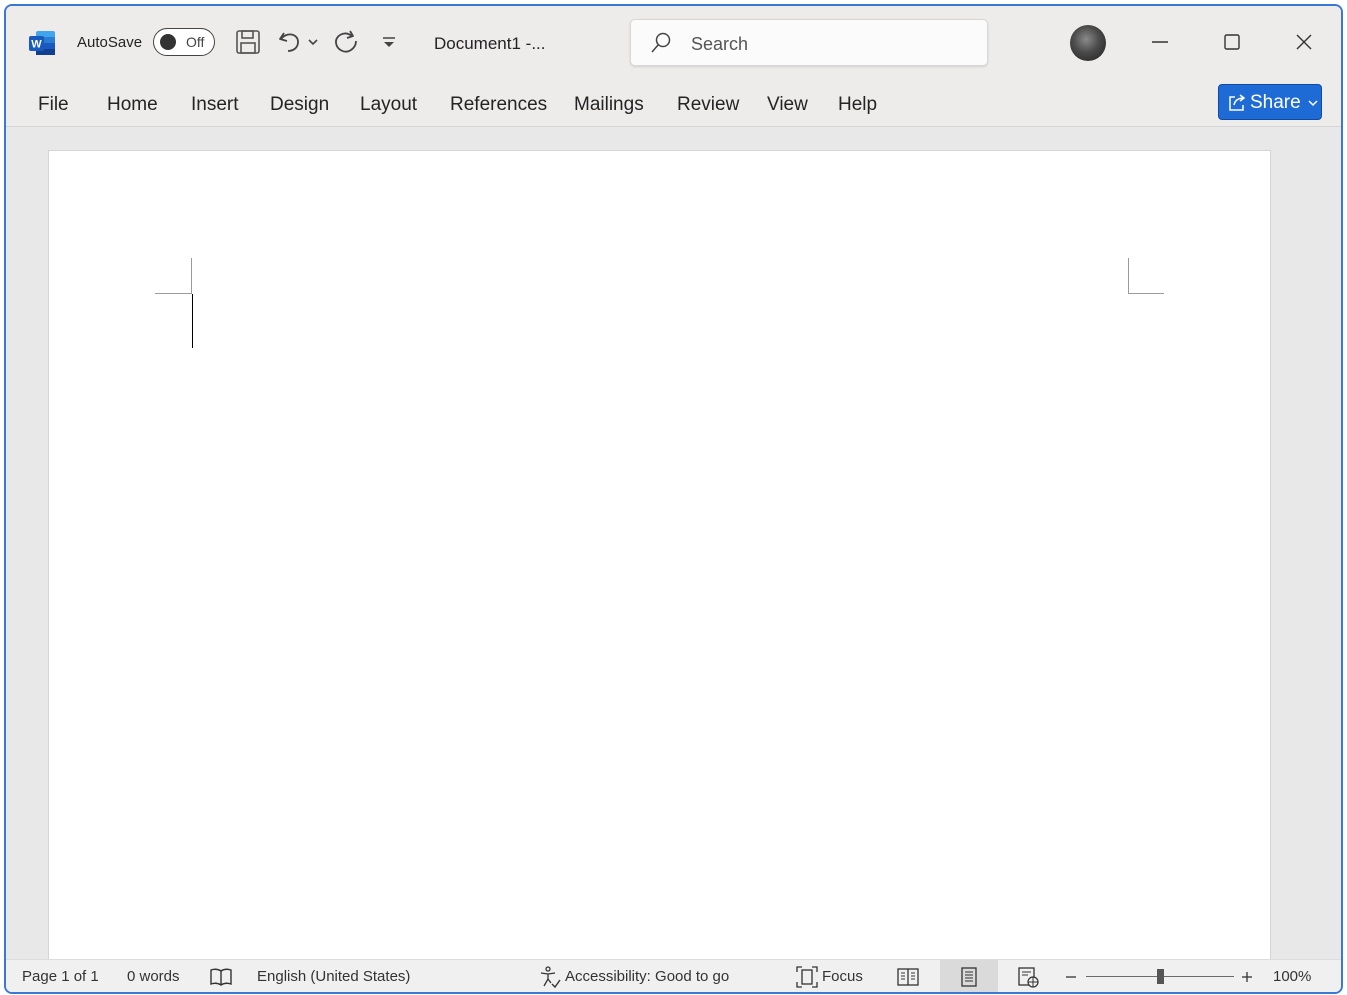 This screenshot has height=995, width=1347. Describe the element at coordinates (346, 42) in the screenshot. I see `redo-icon` at that location.